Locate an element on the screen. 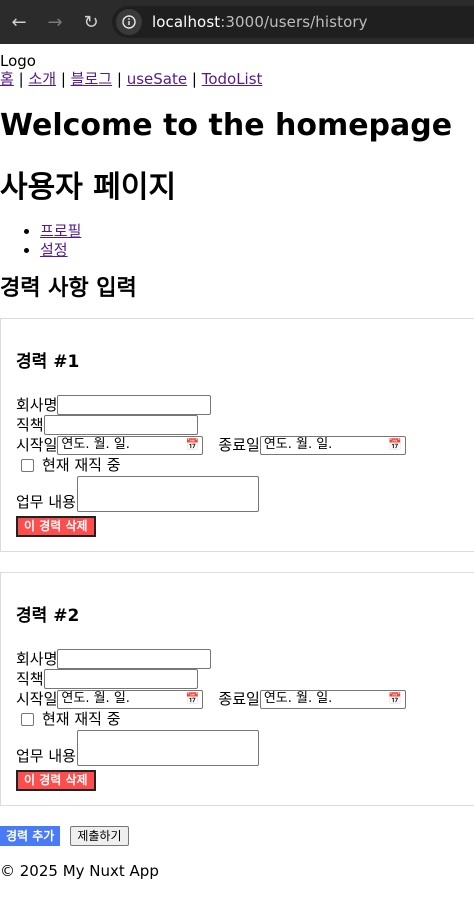 The width and height of the screenshot is (474, 924). nav-link-todolist: TodoList is located at coordinates (232, 79).